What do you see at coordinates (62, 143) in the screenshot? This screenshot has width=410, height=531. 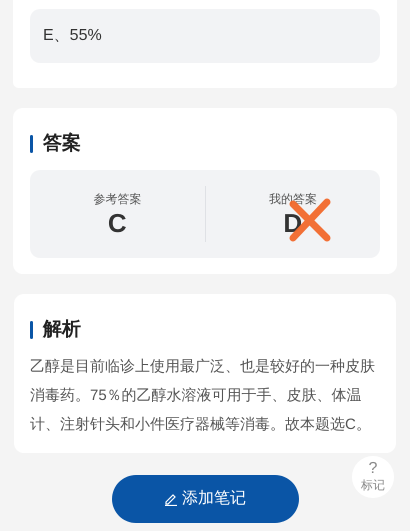 I see `section-title: 答案` at bounding box center [62, 143].